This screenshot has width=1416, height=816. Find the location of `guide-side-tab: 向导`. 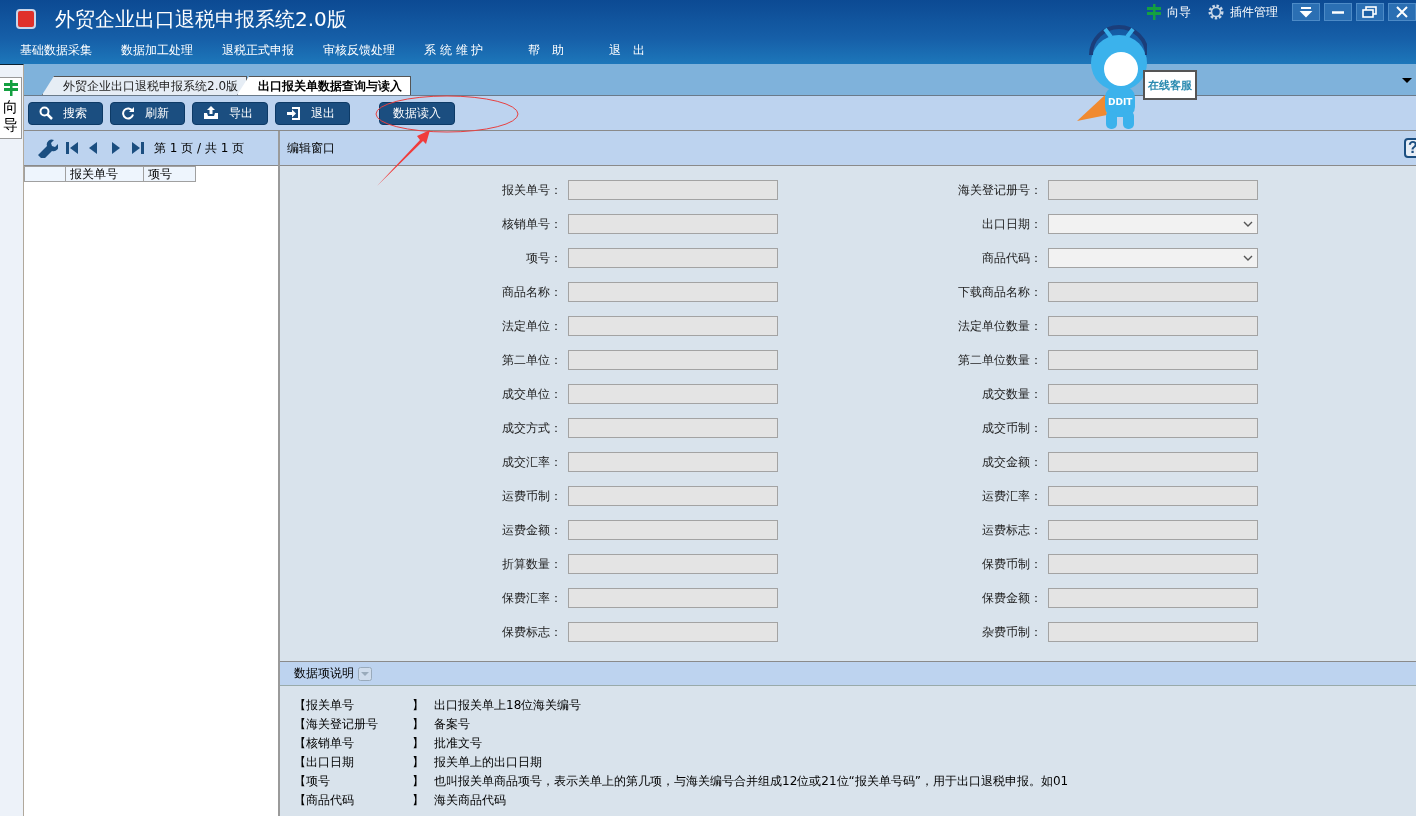

guide-side-tab: 向导 is located at coordinates (11, 108).